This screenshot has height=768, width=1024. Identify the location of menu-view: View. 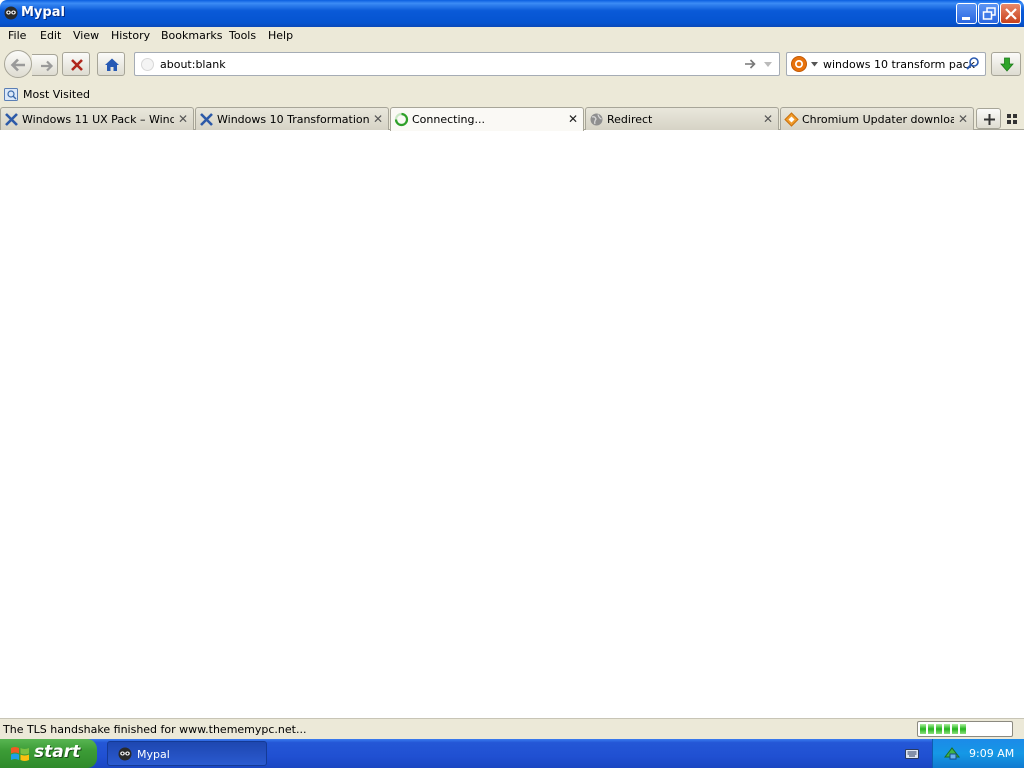
(86, 35).